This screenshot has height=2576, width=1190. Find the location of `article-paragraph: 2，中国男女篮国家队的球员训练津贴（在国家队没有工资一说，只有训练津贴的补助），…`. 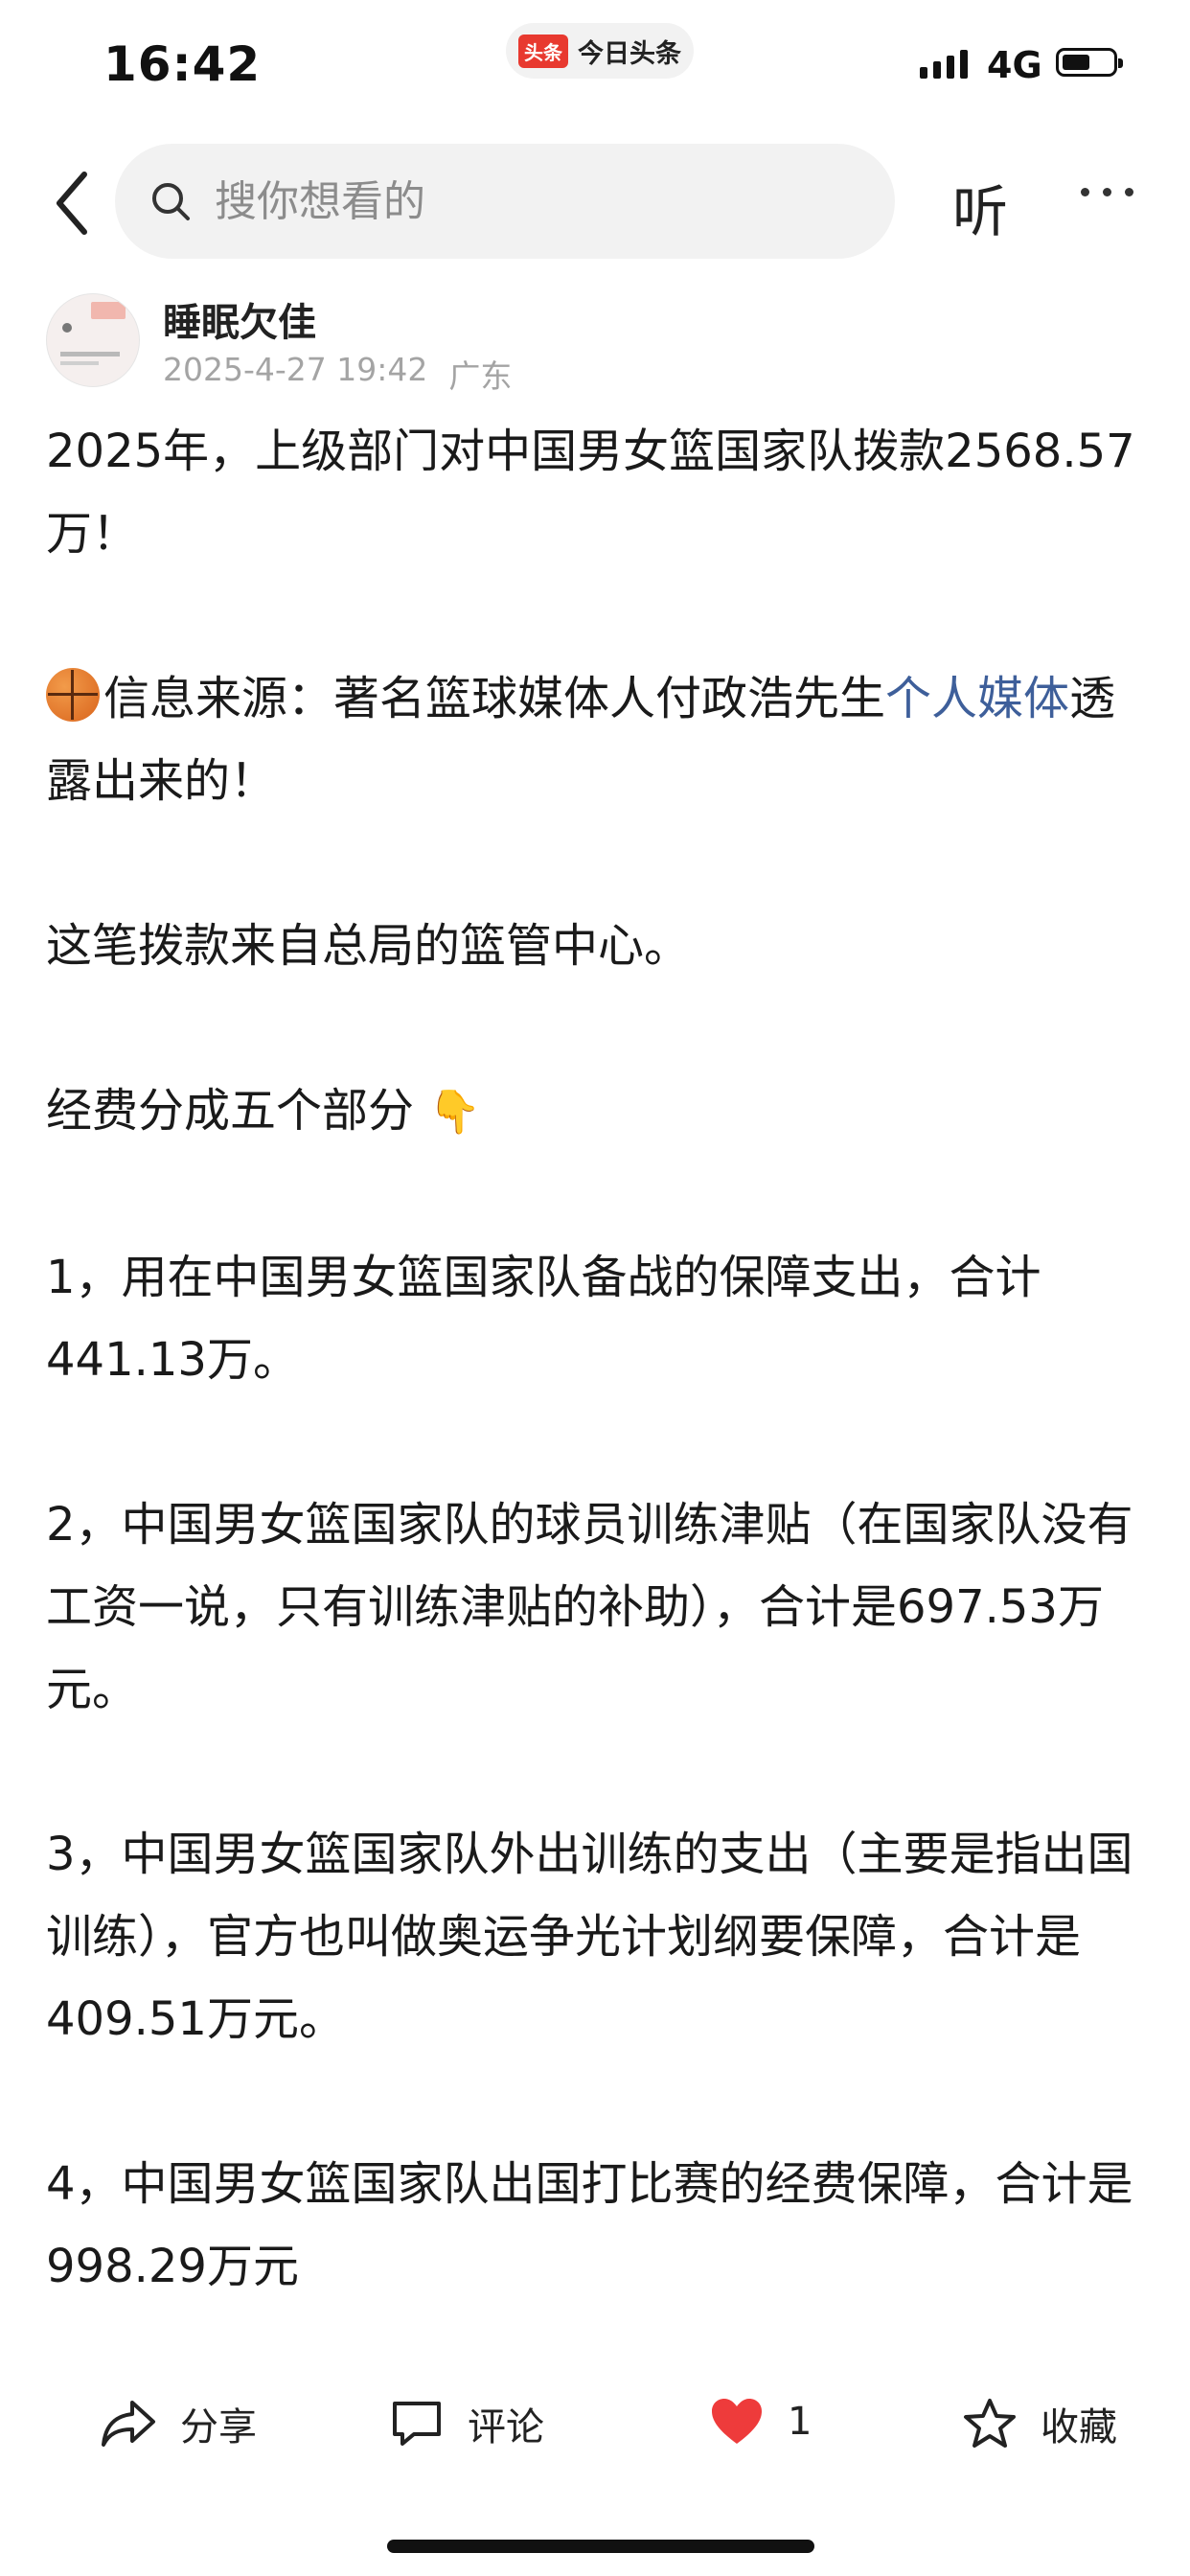

article-paragraph: 2，中国男女篮国家队的球员训练津贴（在国家队没有工资一说，只有训练津贴的补助），… is located at coordinates (590, 1607).